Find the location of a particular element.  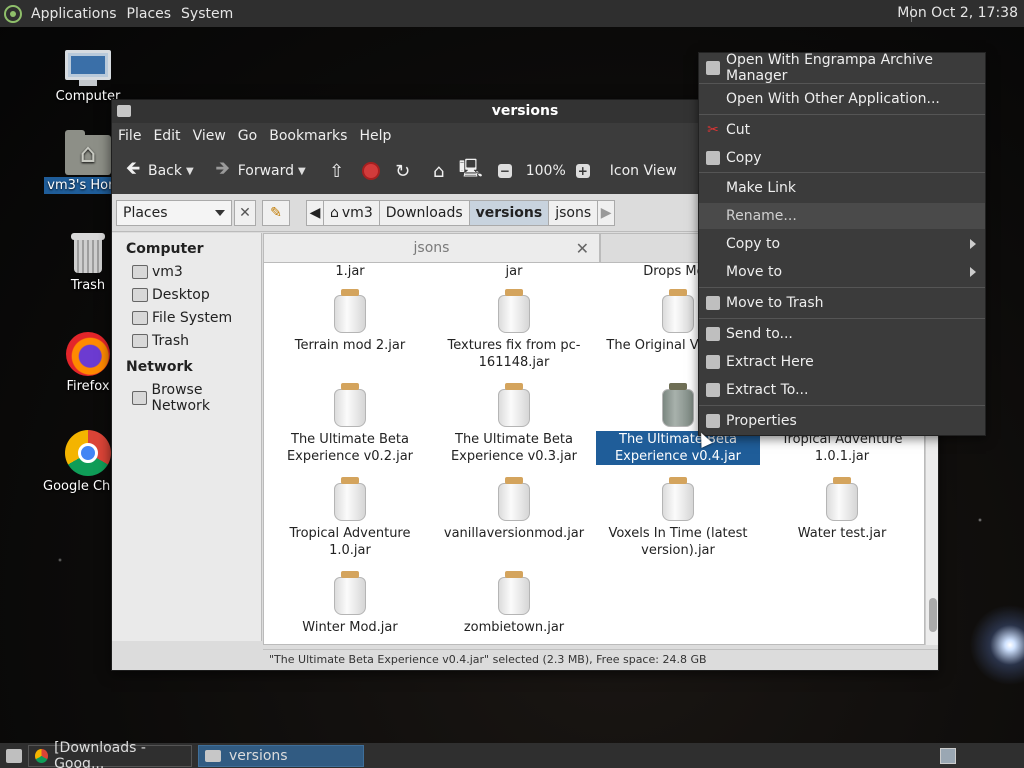

file-item: The Ultimate Beta Experience v0.3.jar is located at coordinates (514, 424).